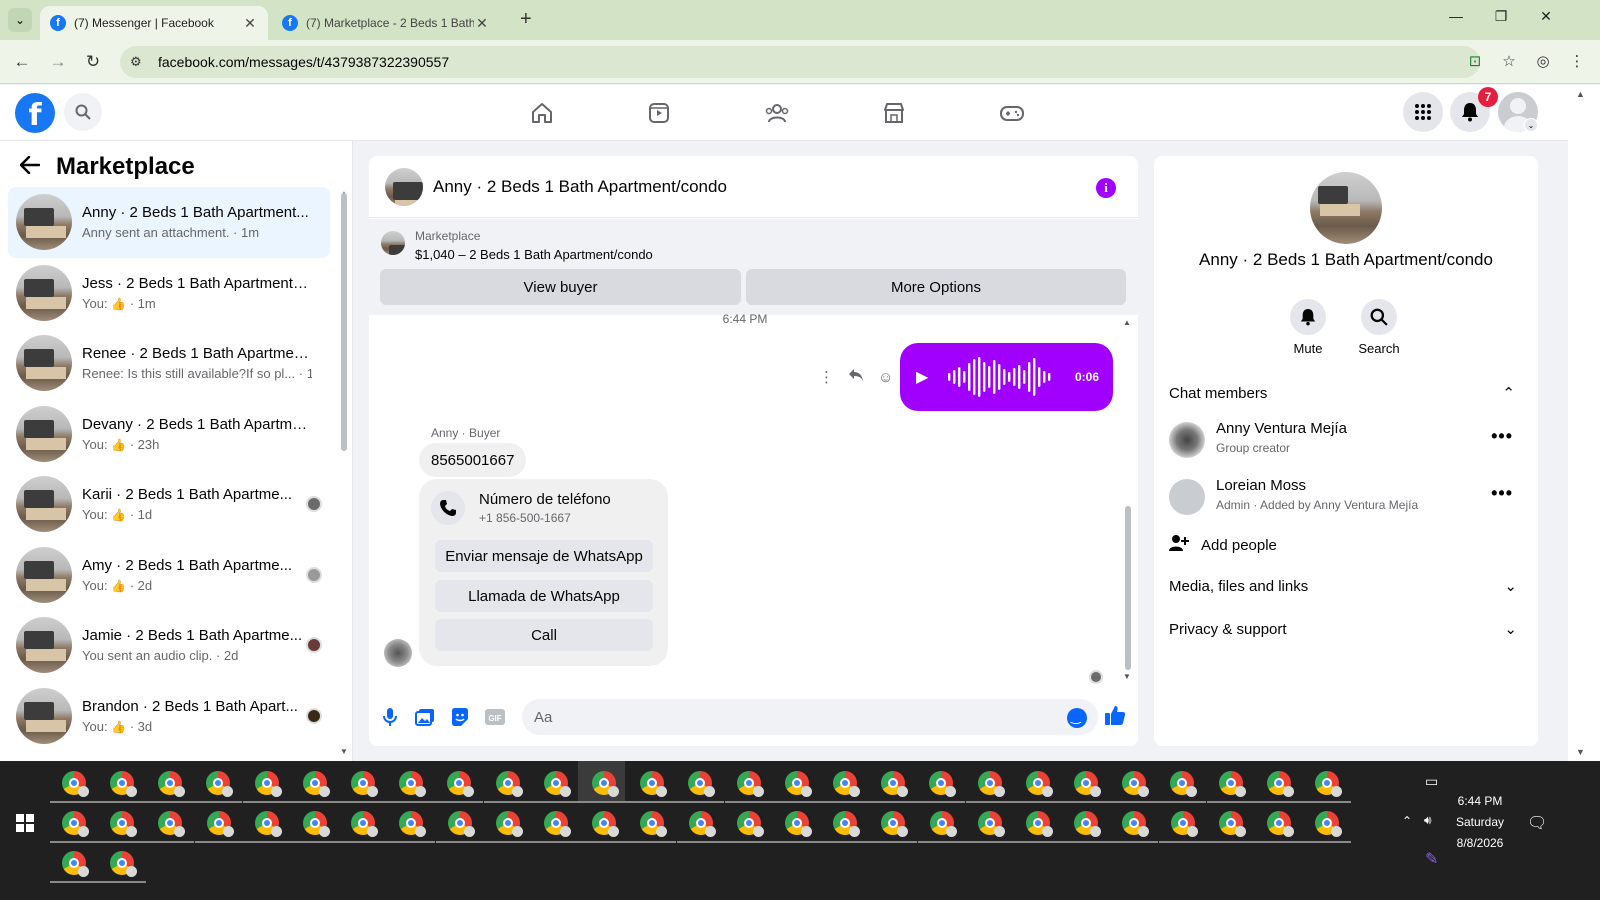 This screenshot has height=900, width=1600. I want to click on site-settings-icon: ⚙, so click(140, 62).